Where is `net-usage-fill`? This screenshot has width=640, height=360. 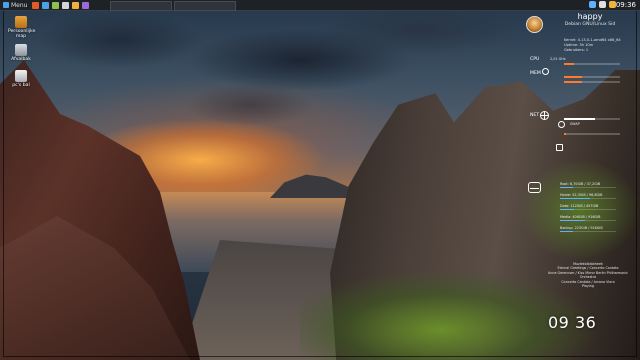
net-usage-fill is located at coordinates (579, 119).